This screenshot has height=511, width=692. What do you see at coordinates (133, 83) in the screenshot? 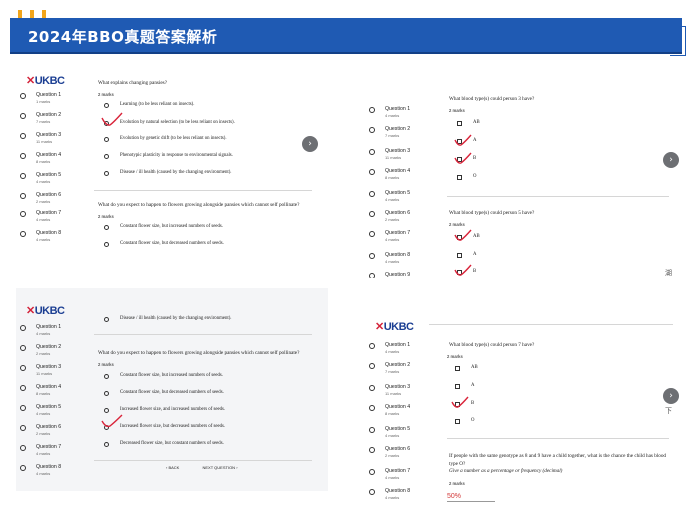
I see `question-text: What explains changing pansies?` at bounding box center [133, 83].